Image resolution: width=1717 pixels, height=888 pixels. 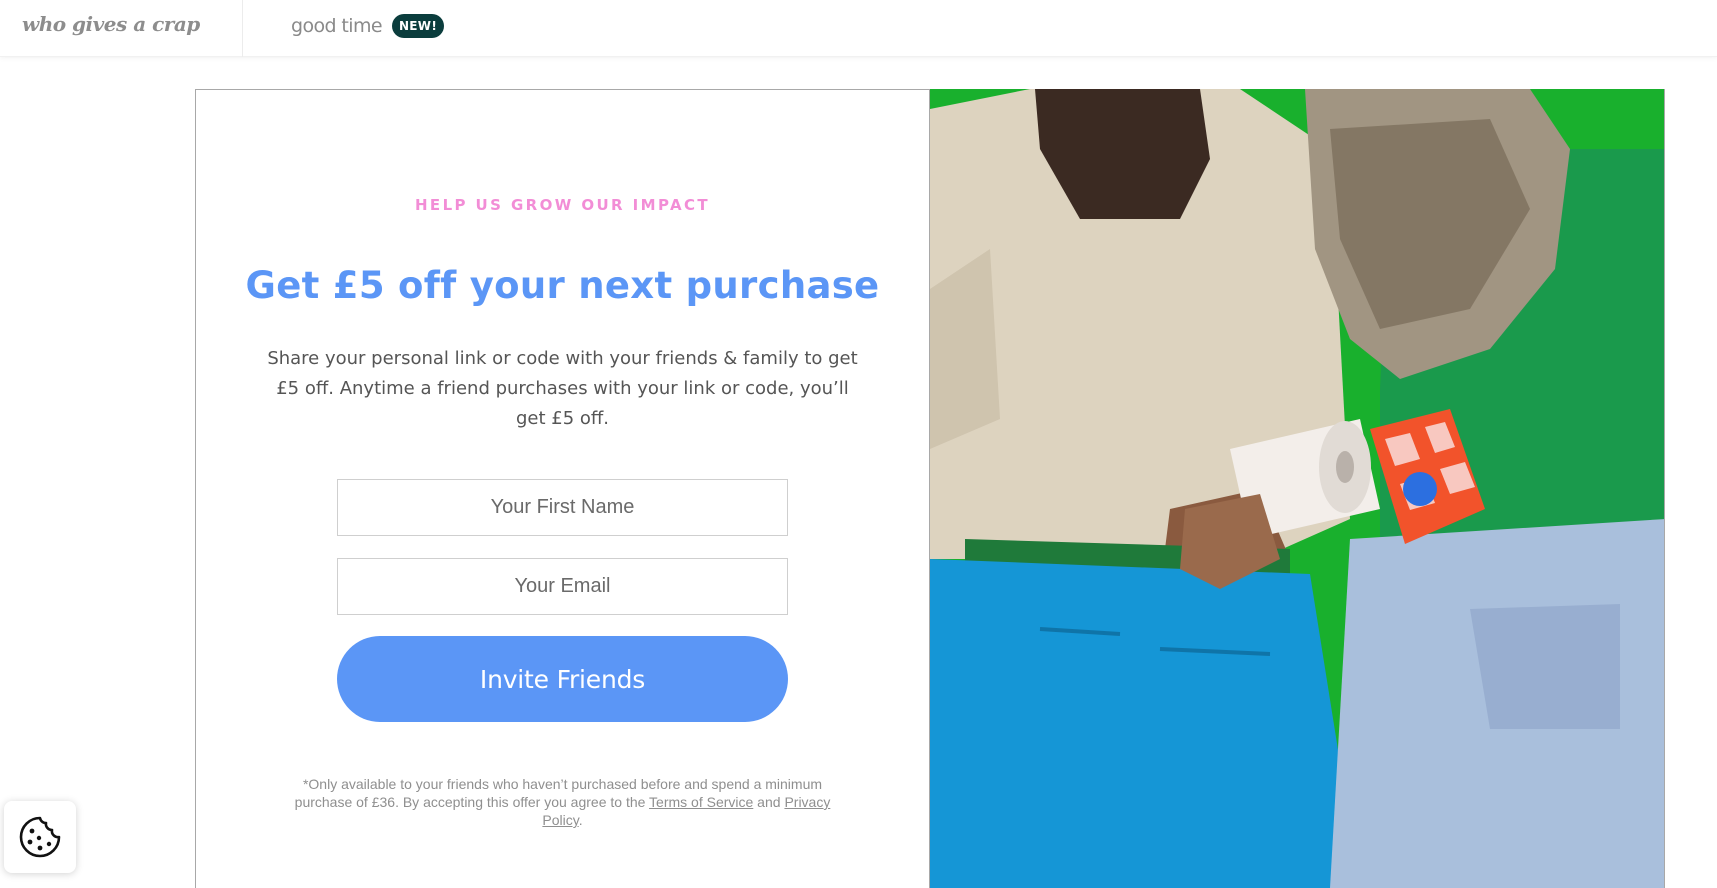 I want to click on first-name-input, so click(x=562, y=507).